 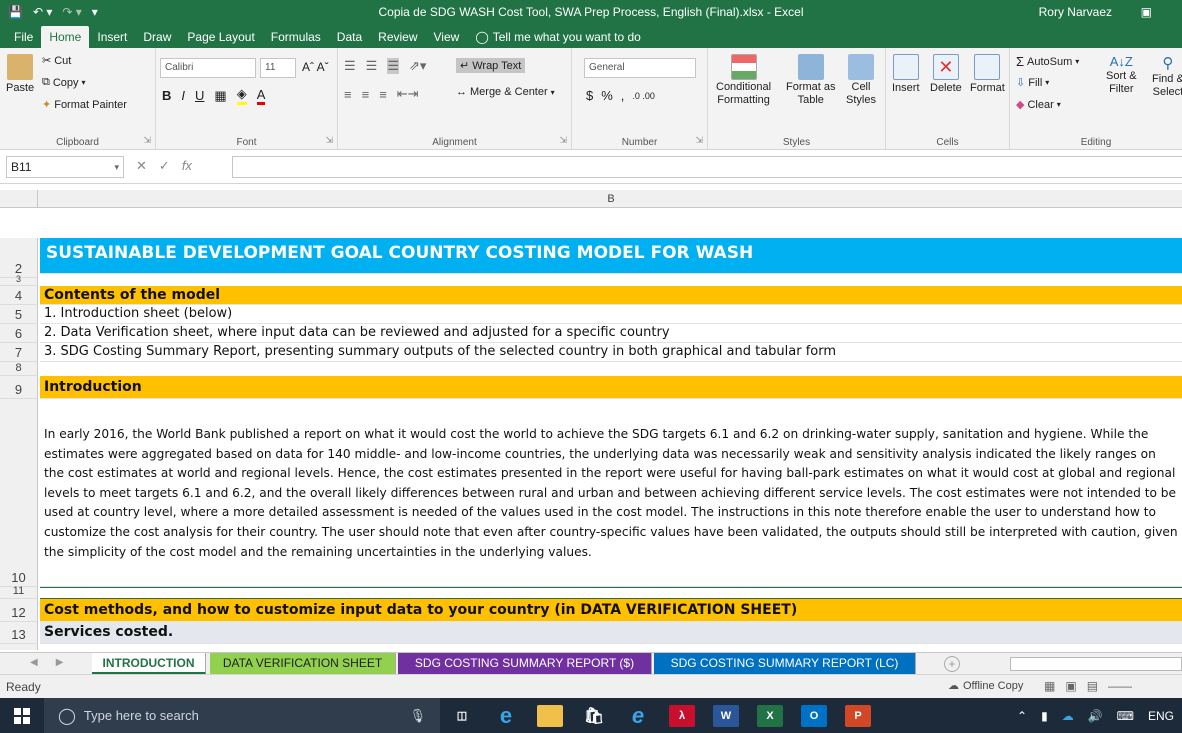 What do you see at coordinates (19, 369) in the screenshot?
I see `row-header: 8` at bounding box center [19, 369].